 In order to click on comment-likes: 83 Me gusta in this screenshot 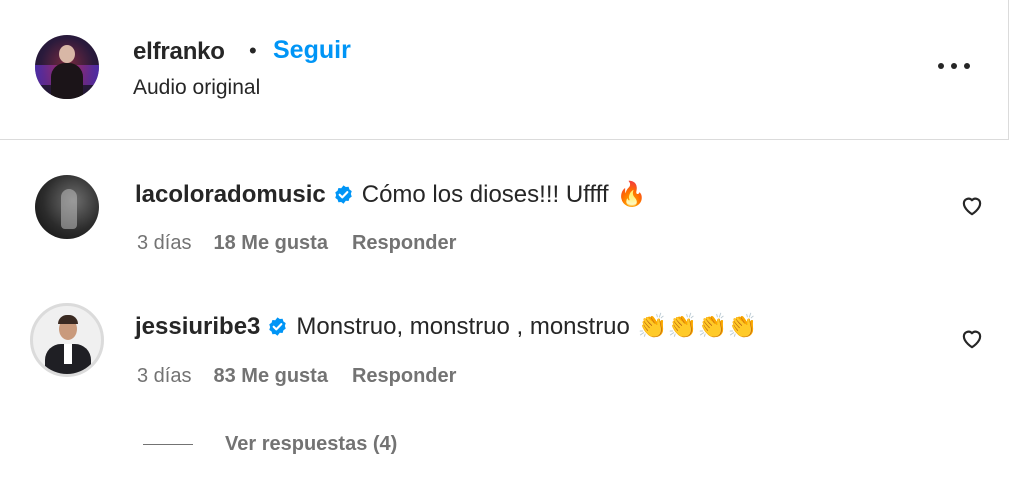, I will do `click(270, 376)`.